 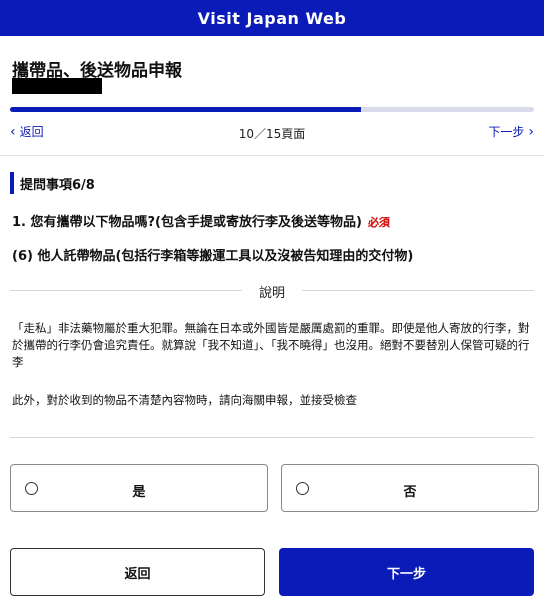 I want to click on app-header: Visit Japan Web, so click(x=272, y=18).